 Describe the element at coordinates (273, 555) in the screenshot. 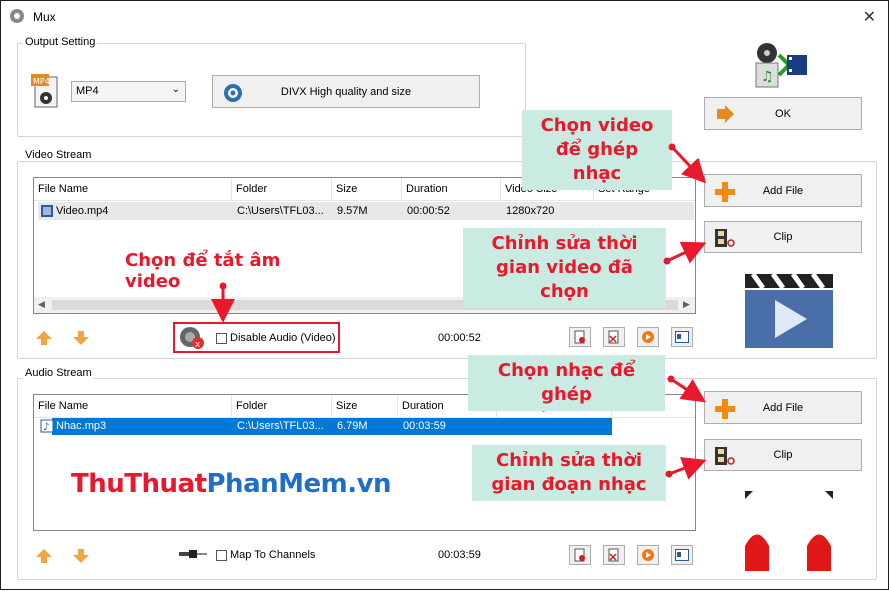

I see `map-channels-label: Map To Channels` at that location.